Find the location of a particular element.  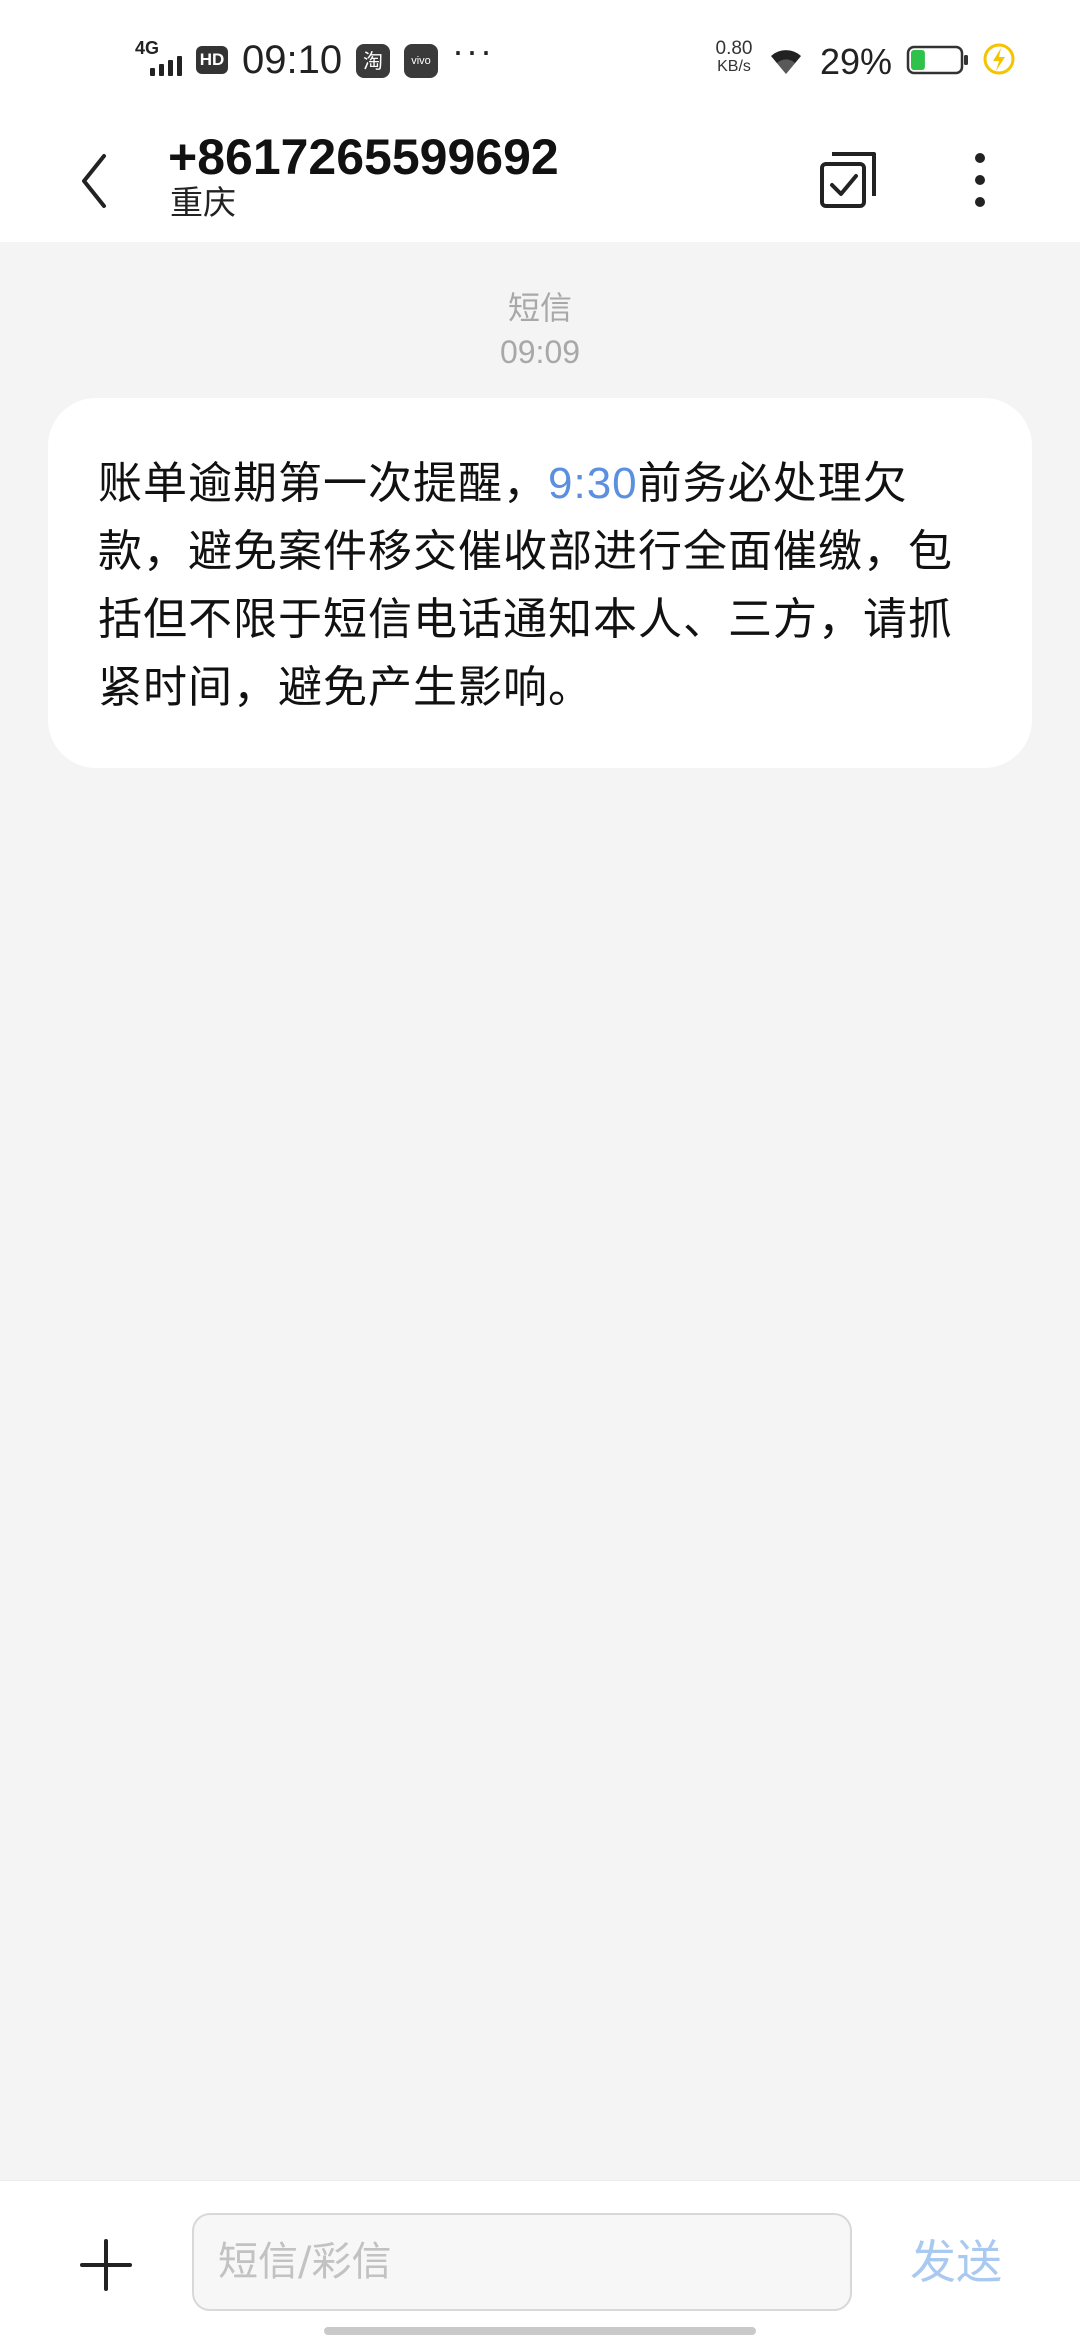

add-attachment-button is located at coordinates (106, 2265).